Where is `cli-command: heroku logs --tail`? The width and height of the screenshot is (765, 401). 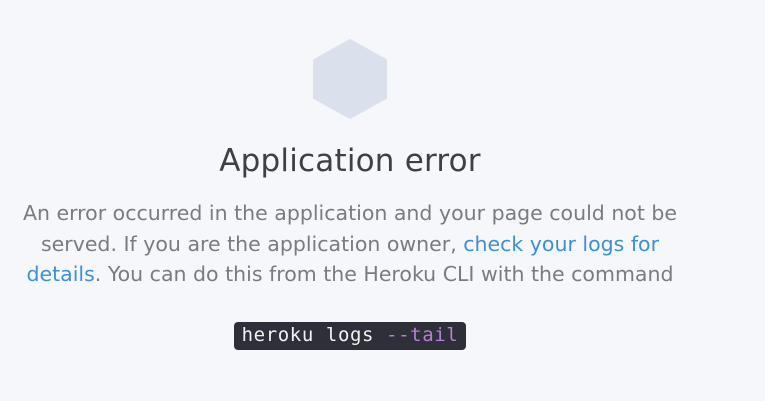
cli-command: heroku logs --tail is located at coordinates (350, 336).